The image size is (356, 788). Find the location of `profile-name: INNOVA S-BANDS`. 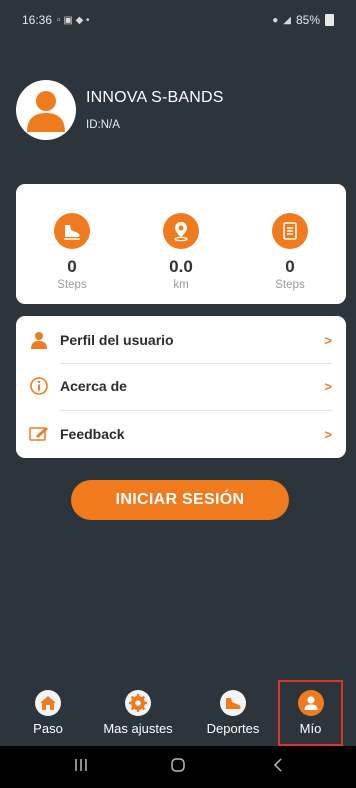

profile-name: INNOVA S-BANDS is located at coordinates (155, 97).